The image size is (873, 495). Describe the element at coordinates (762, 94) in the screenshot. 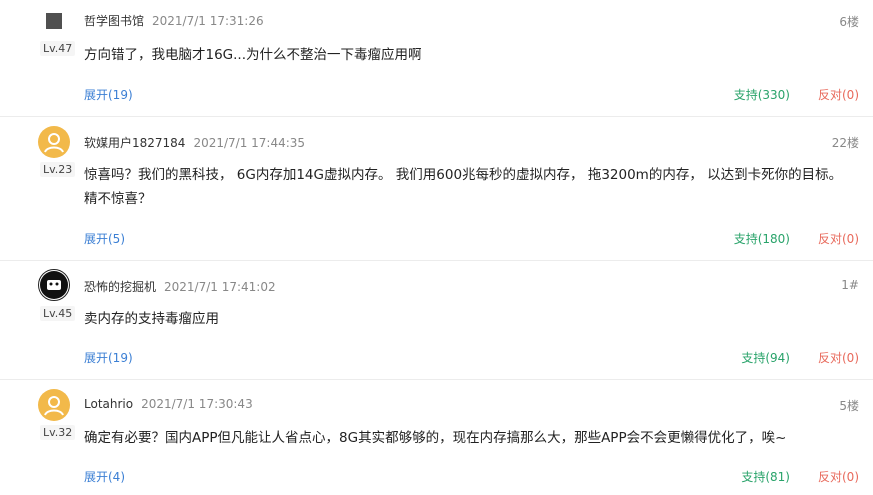

I see `support-button: 支持(330)` at that location.